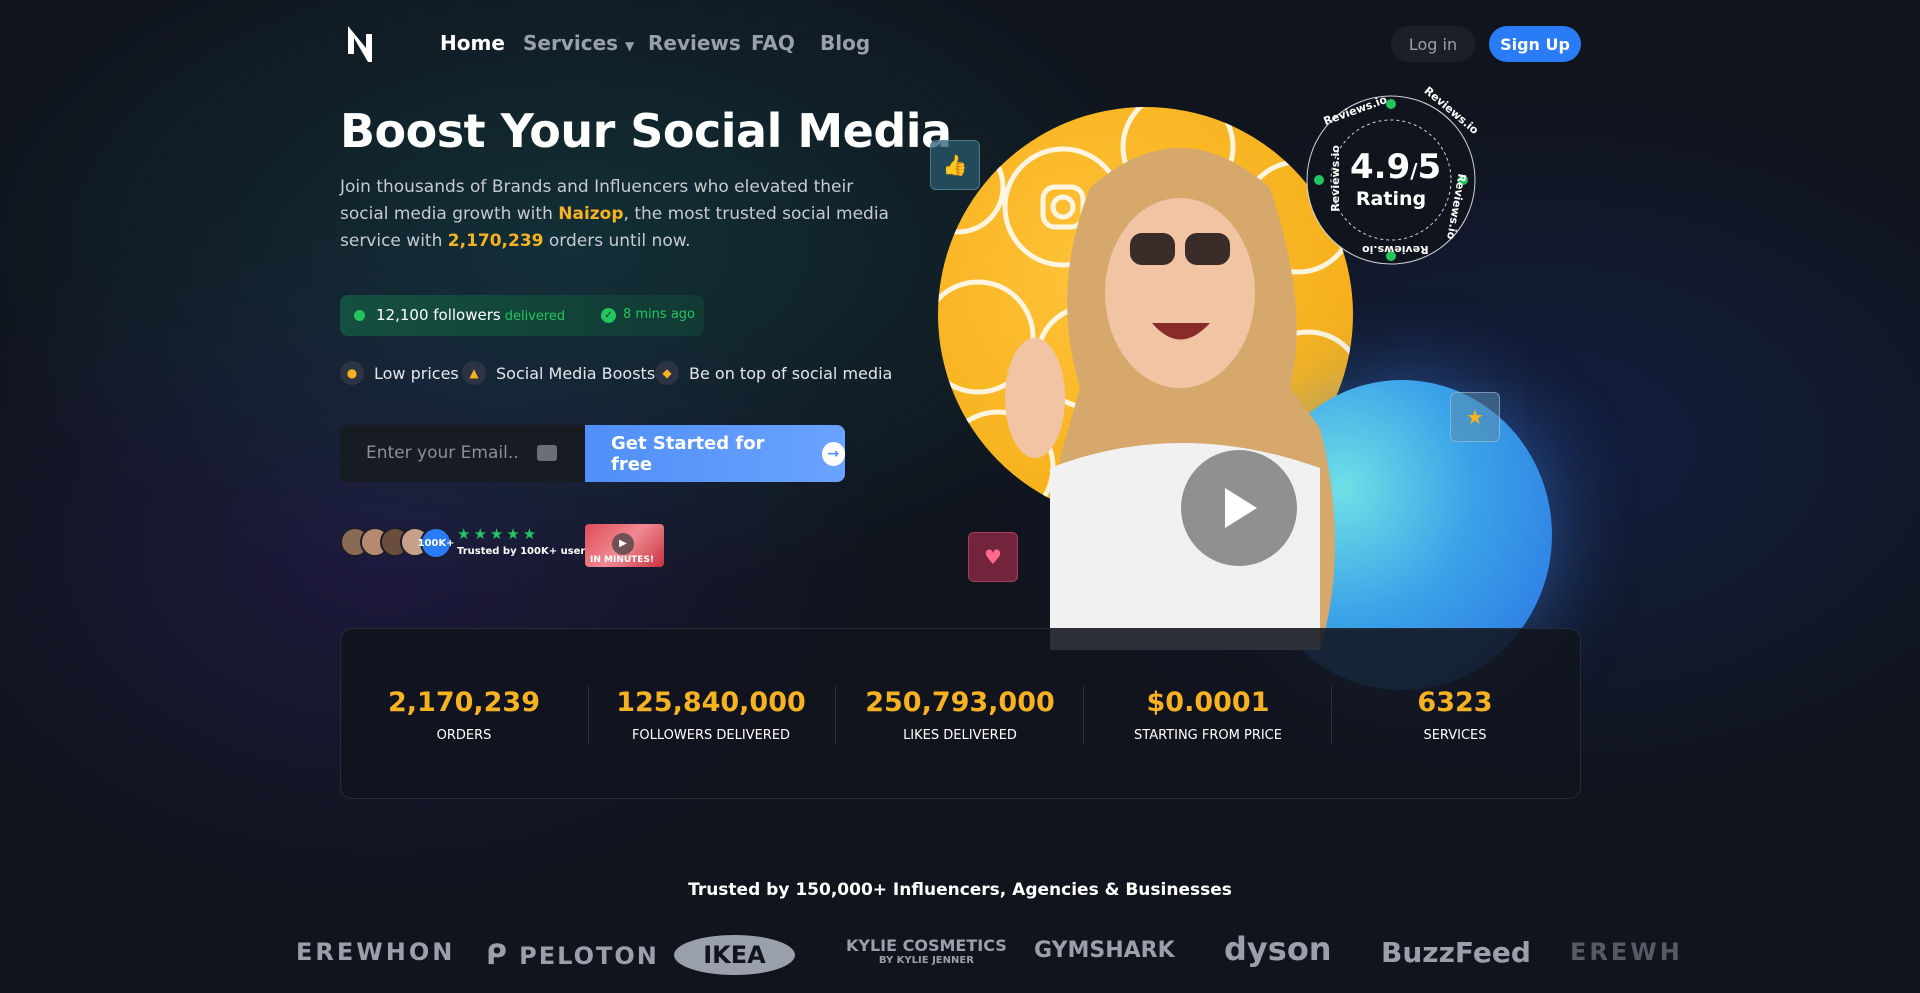 The width and height of the screenshot is (1920, 993). I want to click on rating-max: 5, so click(1429, 167).